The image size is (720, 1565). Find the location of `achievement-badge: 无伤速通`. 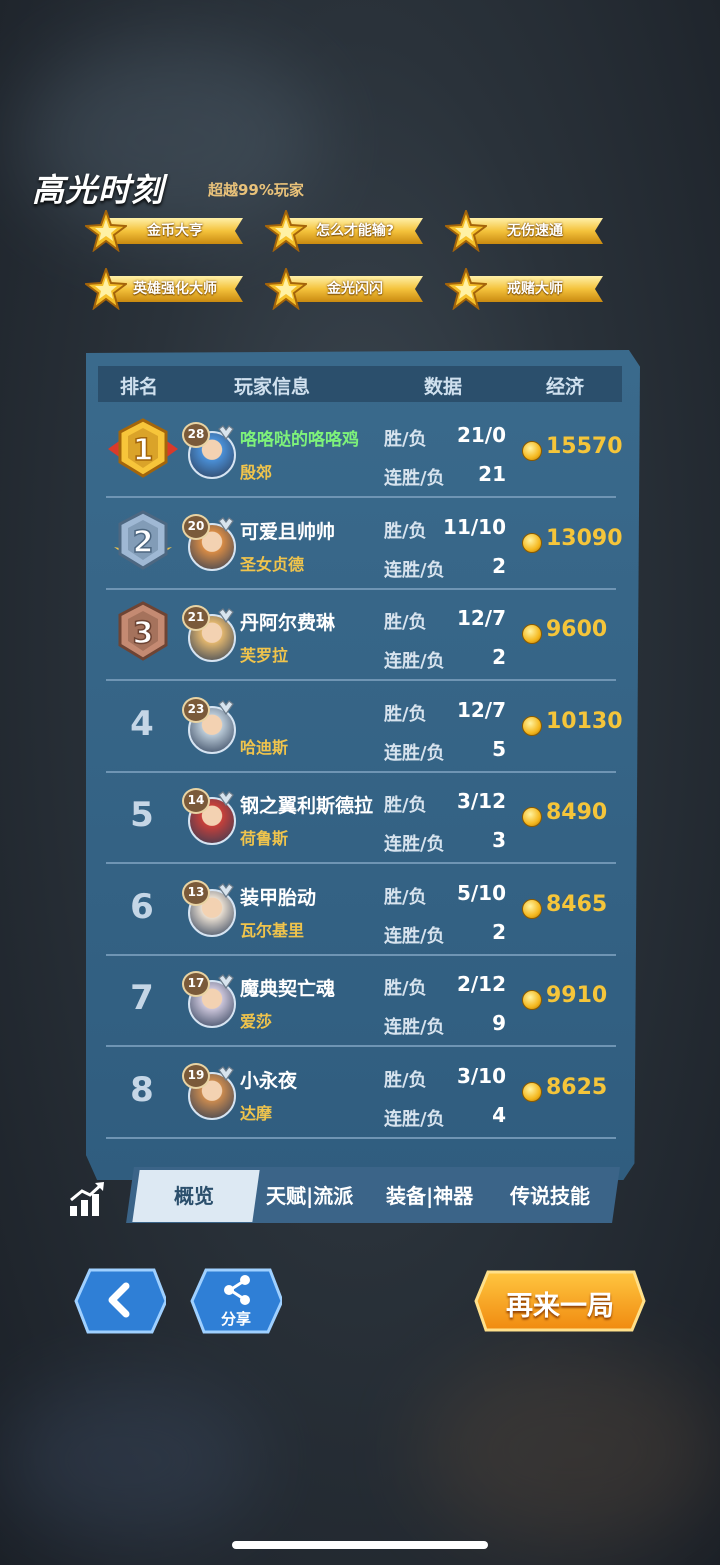

achievement-badge: 无伤速通 is located at coordinates (525, 231).